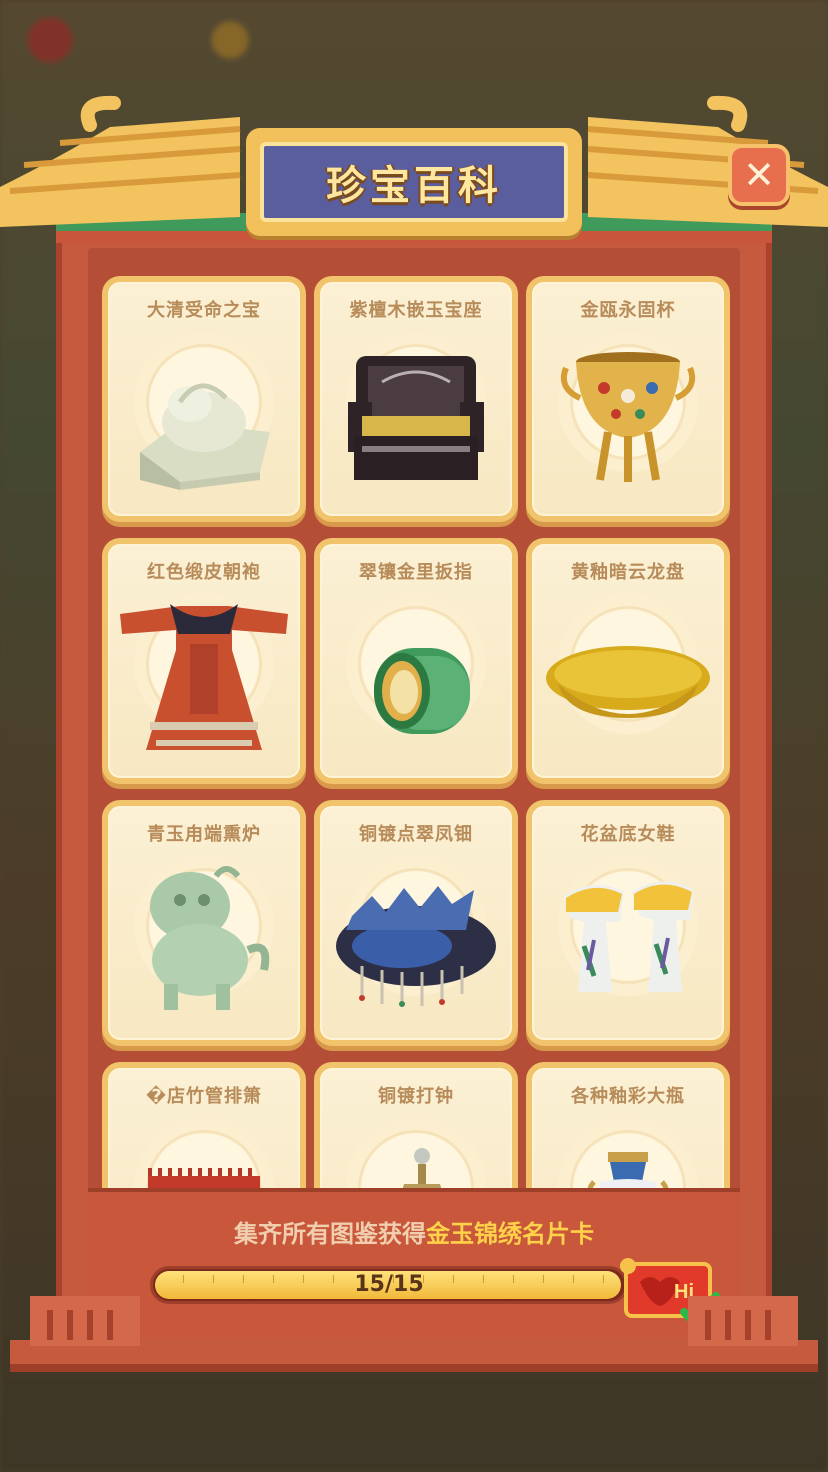 This screenshot has height=1472, width=828. I want to click on treasure-card: 金瓯永固杯, so click(628, 399).